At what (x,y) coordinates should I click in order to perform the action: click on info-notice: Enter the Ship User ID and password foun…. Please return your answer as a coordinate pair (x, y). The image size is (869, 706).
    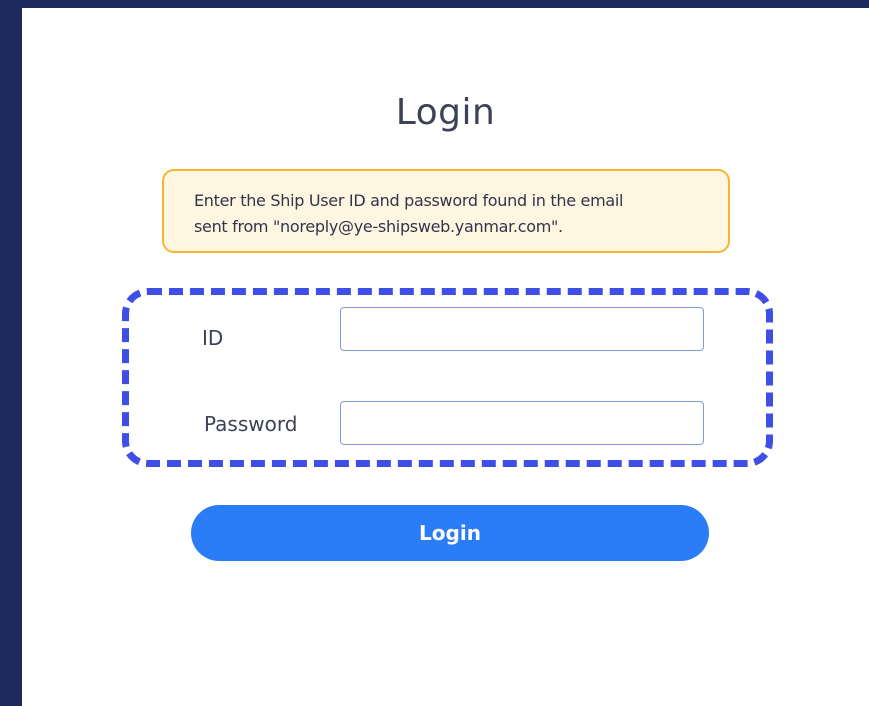
    Looking at the image, I should click on (446, 211).